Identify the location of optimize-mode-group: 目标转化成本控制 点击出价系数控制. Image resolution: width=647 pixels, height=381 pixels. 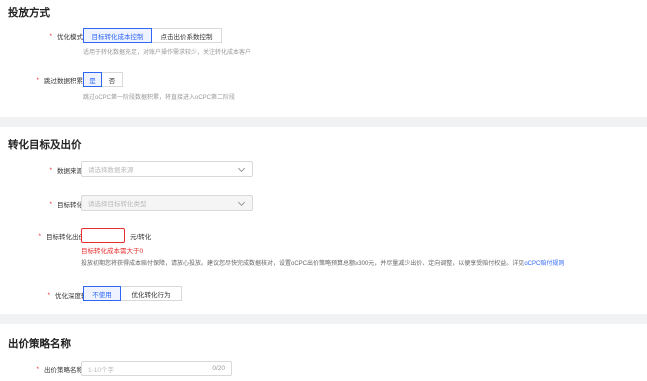
(152, 35).